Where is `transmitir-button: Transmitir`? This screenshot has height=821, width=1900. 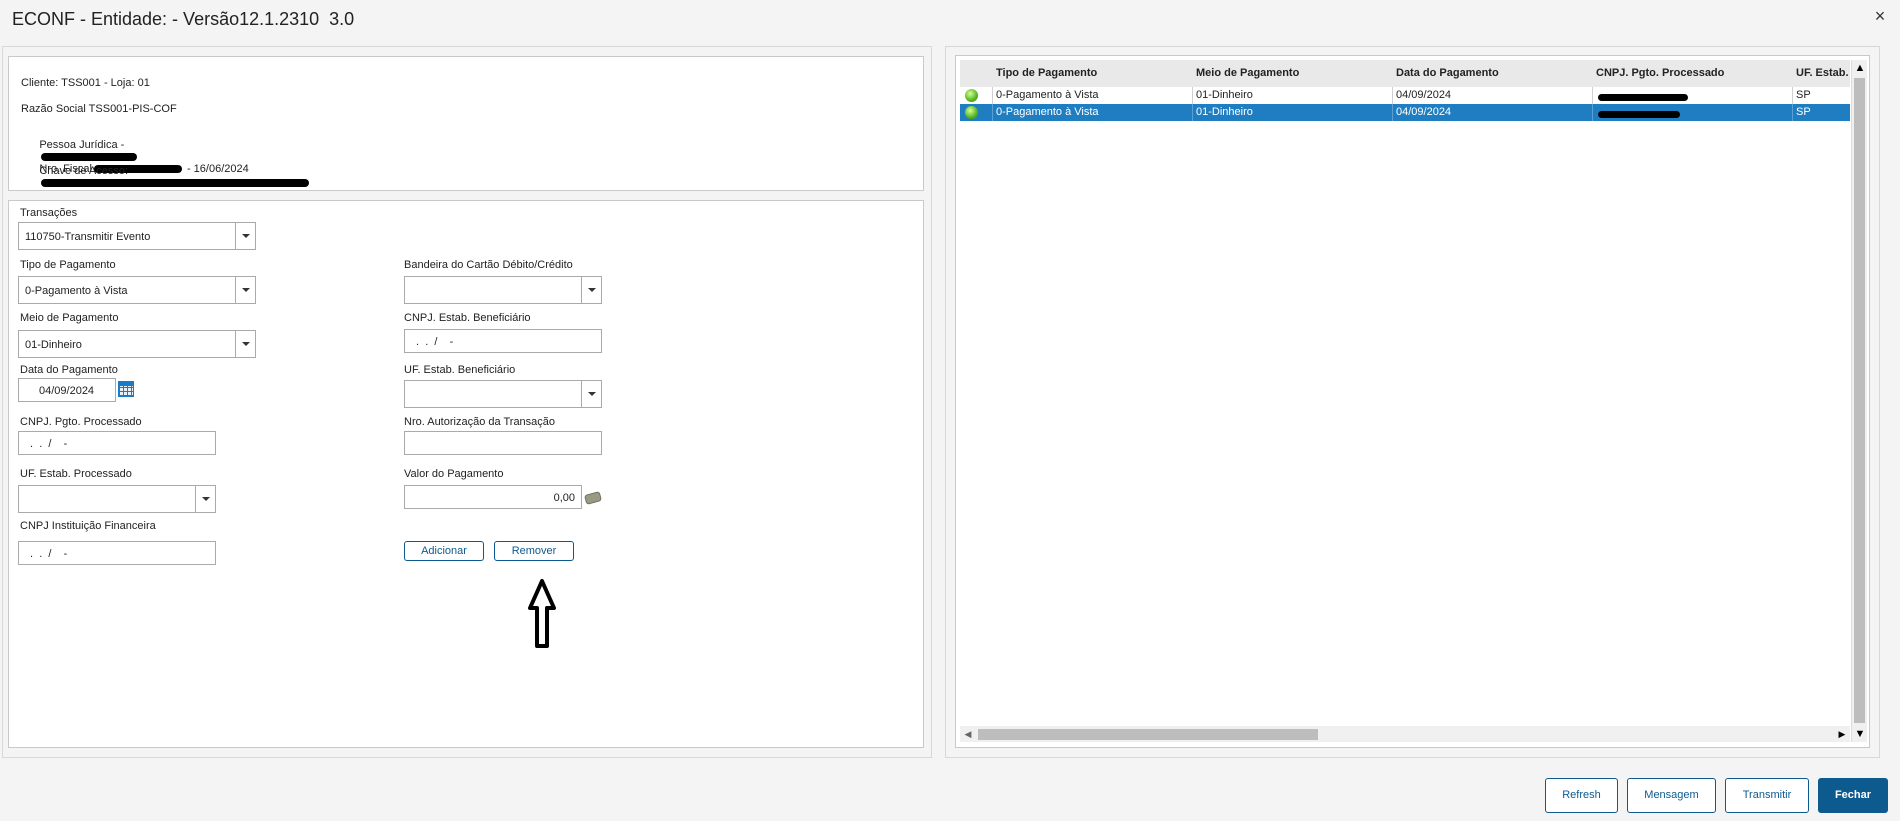
transmitir-button: Transmitir is located at coordinates (1767, 795).